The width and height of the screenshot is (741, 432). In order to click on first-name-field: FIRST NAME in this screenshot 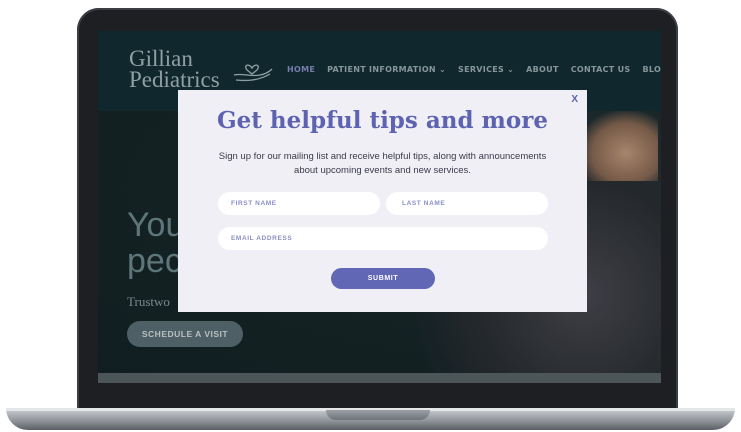, I will do `click(299, 203)`.